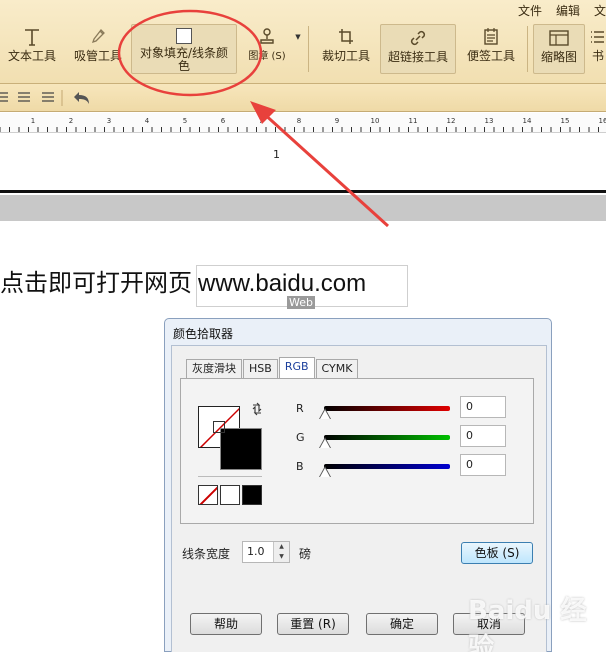  I want to click on ruler-label: 15, so click(565, 121).